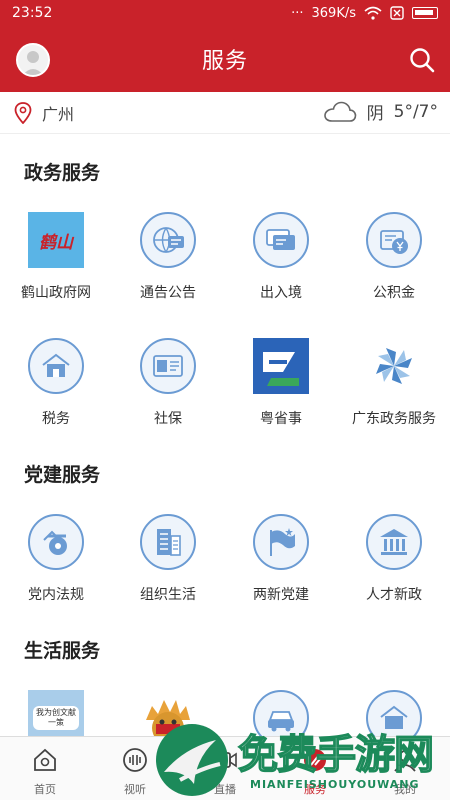  I want to click on service-lion-mascot, so click(168, 713).